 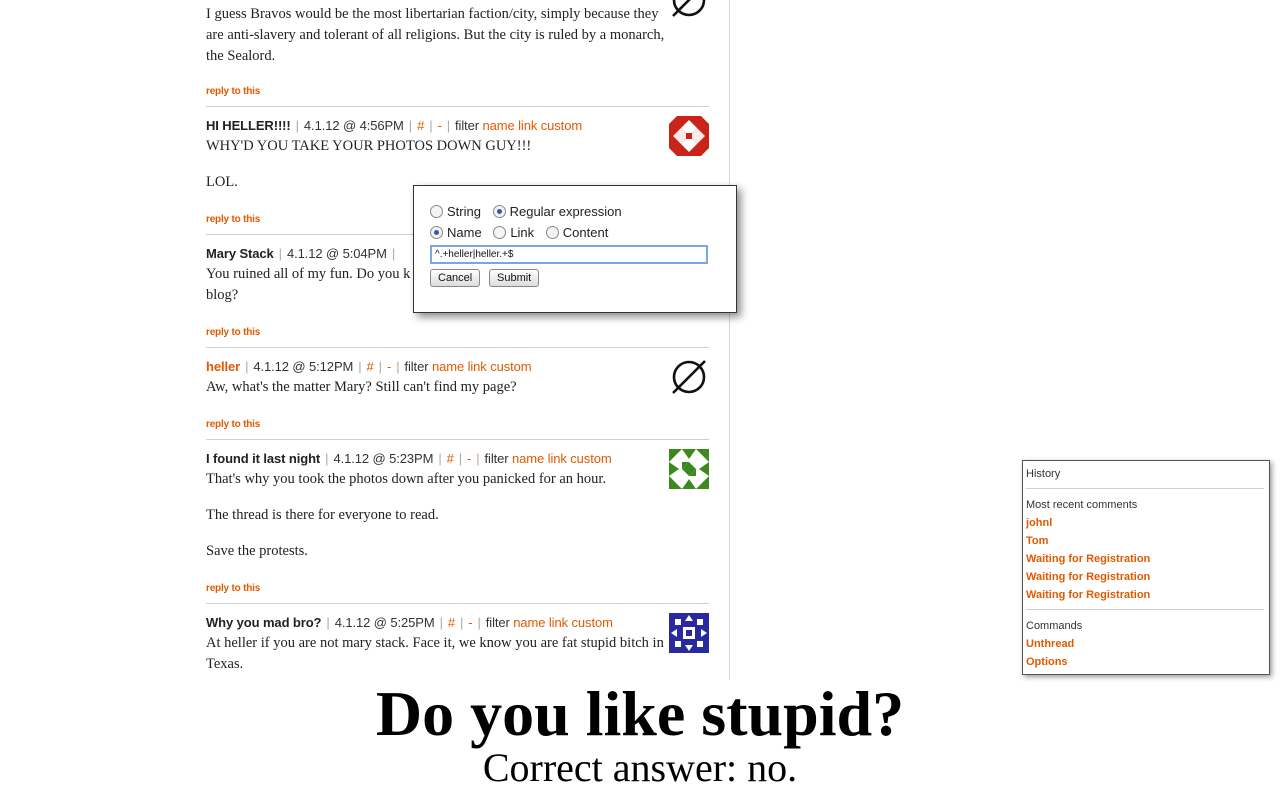 What do you see at coordinates (1082, 505) in the screenshot?
I see `recent-heading: Most recent comments` at bounding box center [1082, 505].